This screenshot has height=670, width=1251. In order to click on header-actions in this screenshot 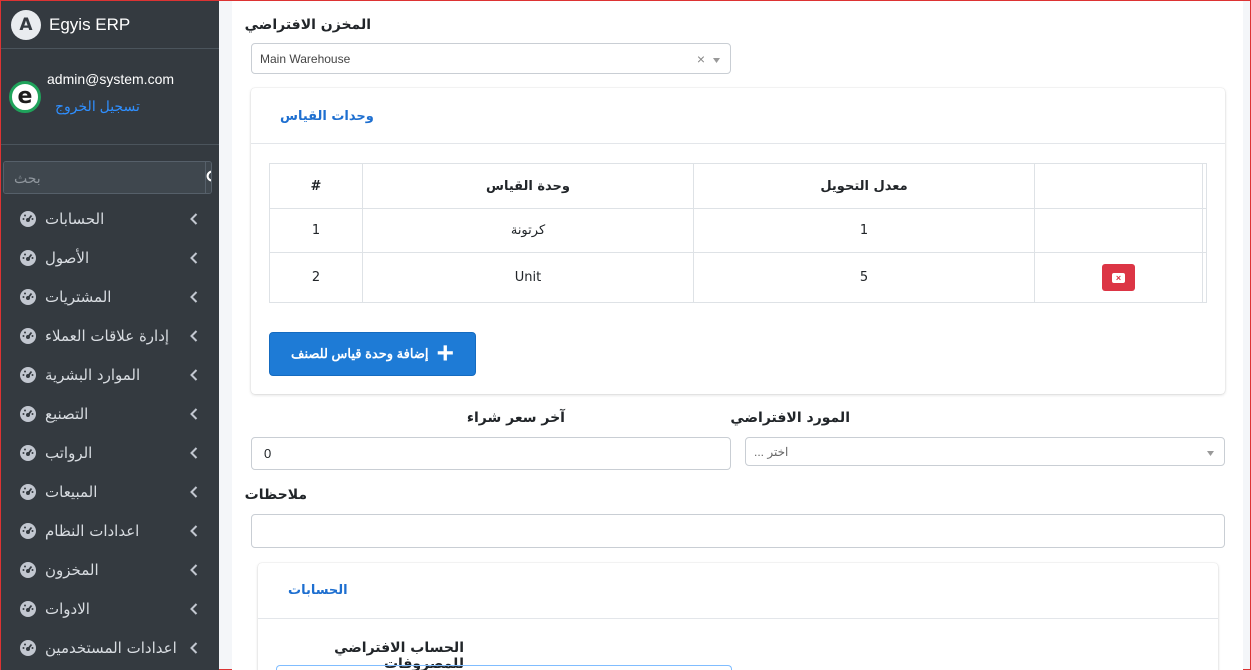, I will do `click(1118, 186)`.